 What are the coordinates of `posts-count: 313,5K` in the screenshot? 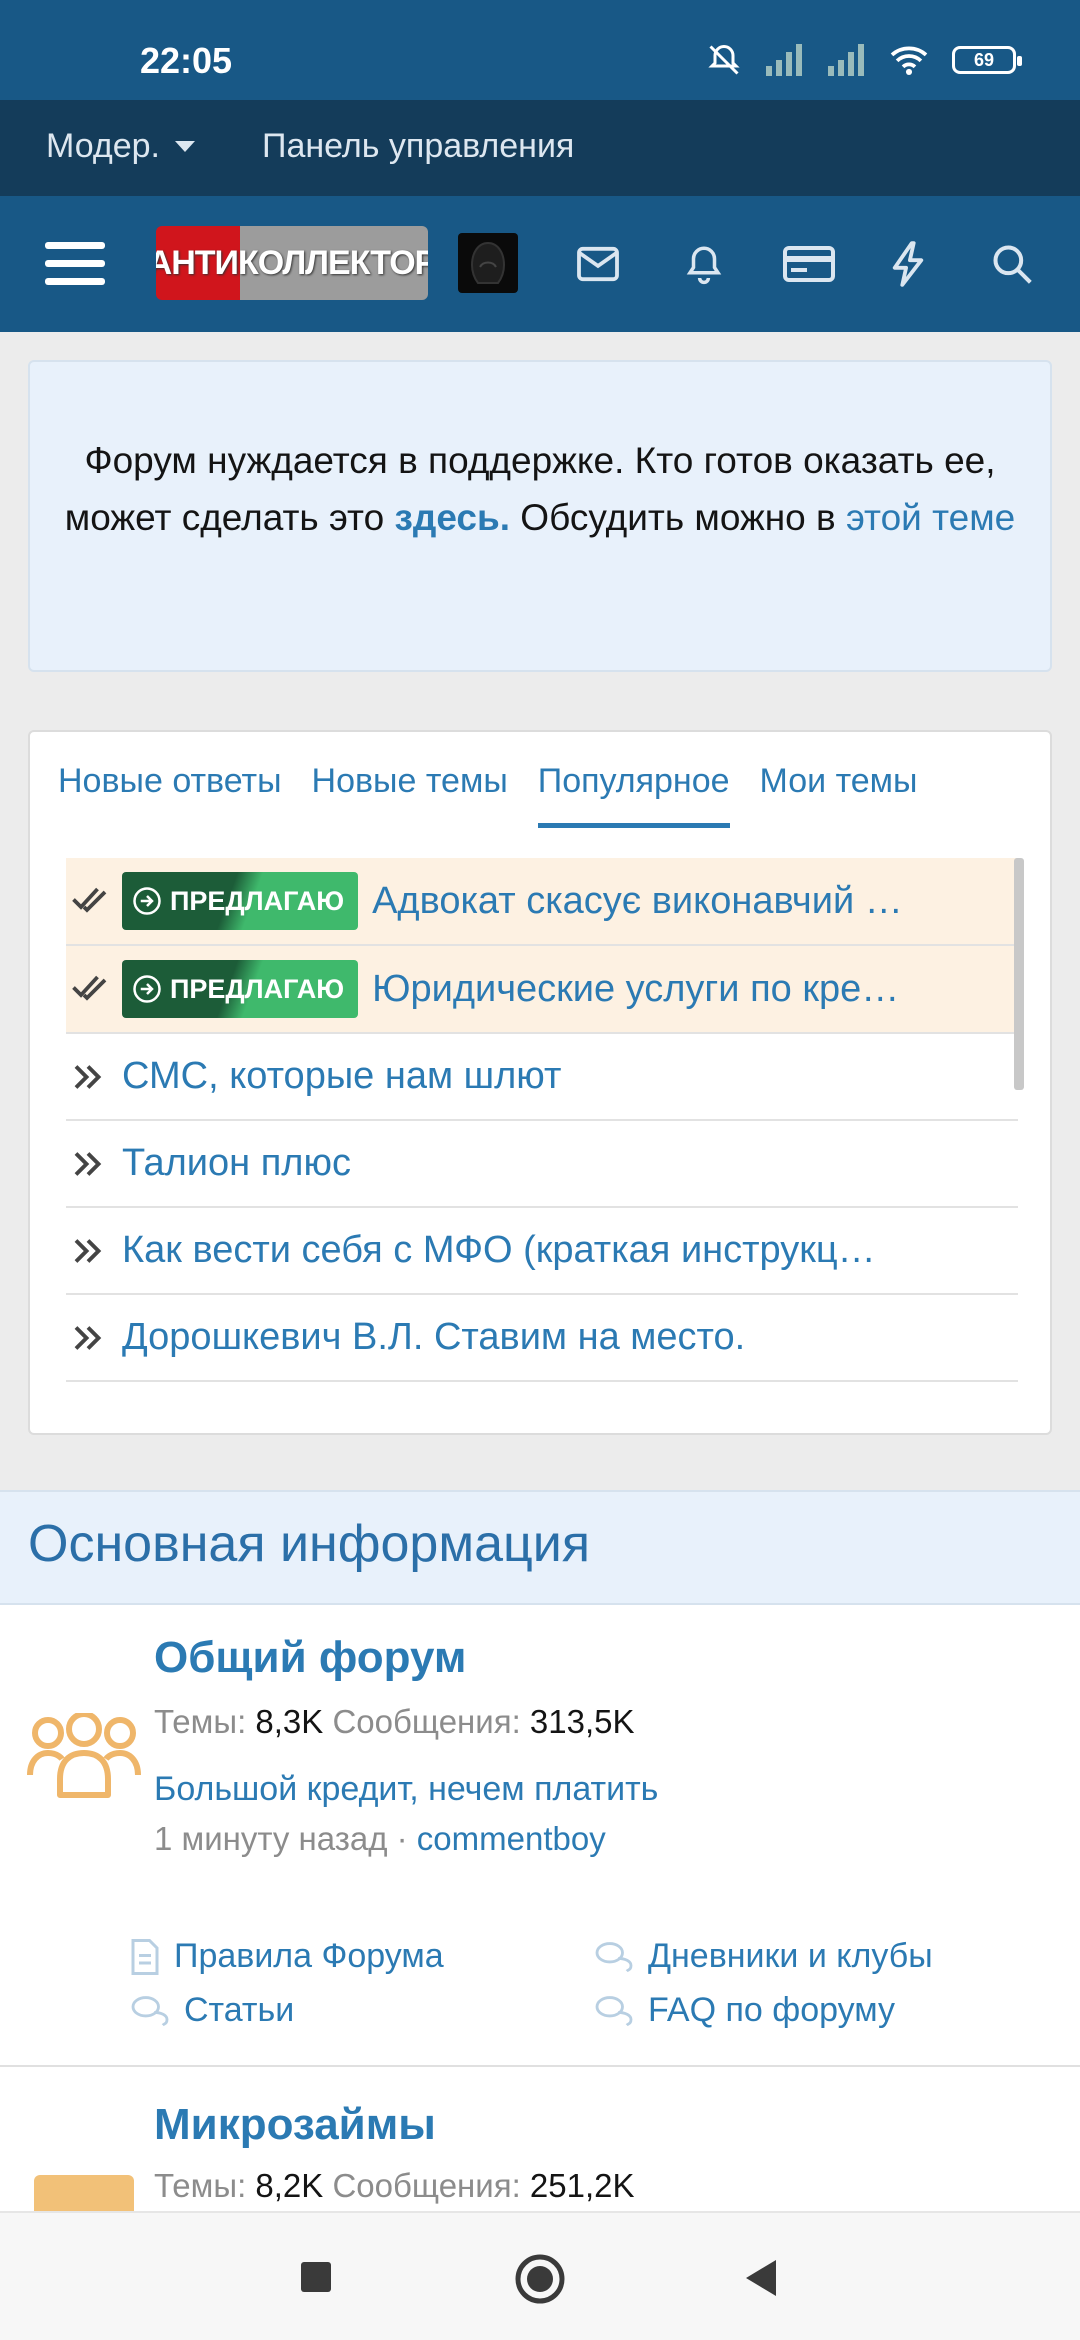 It's located at (582, 1721).